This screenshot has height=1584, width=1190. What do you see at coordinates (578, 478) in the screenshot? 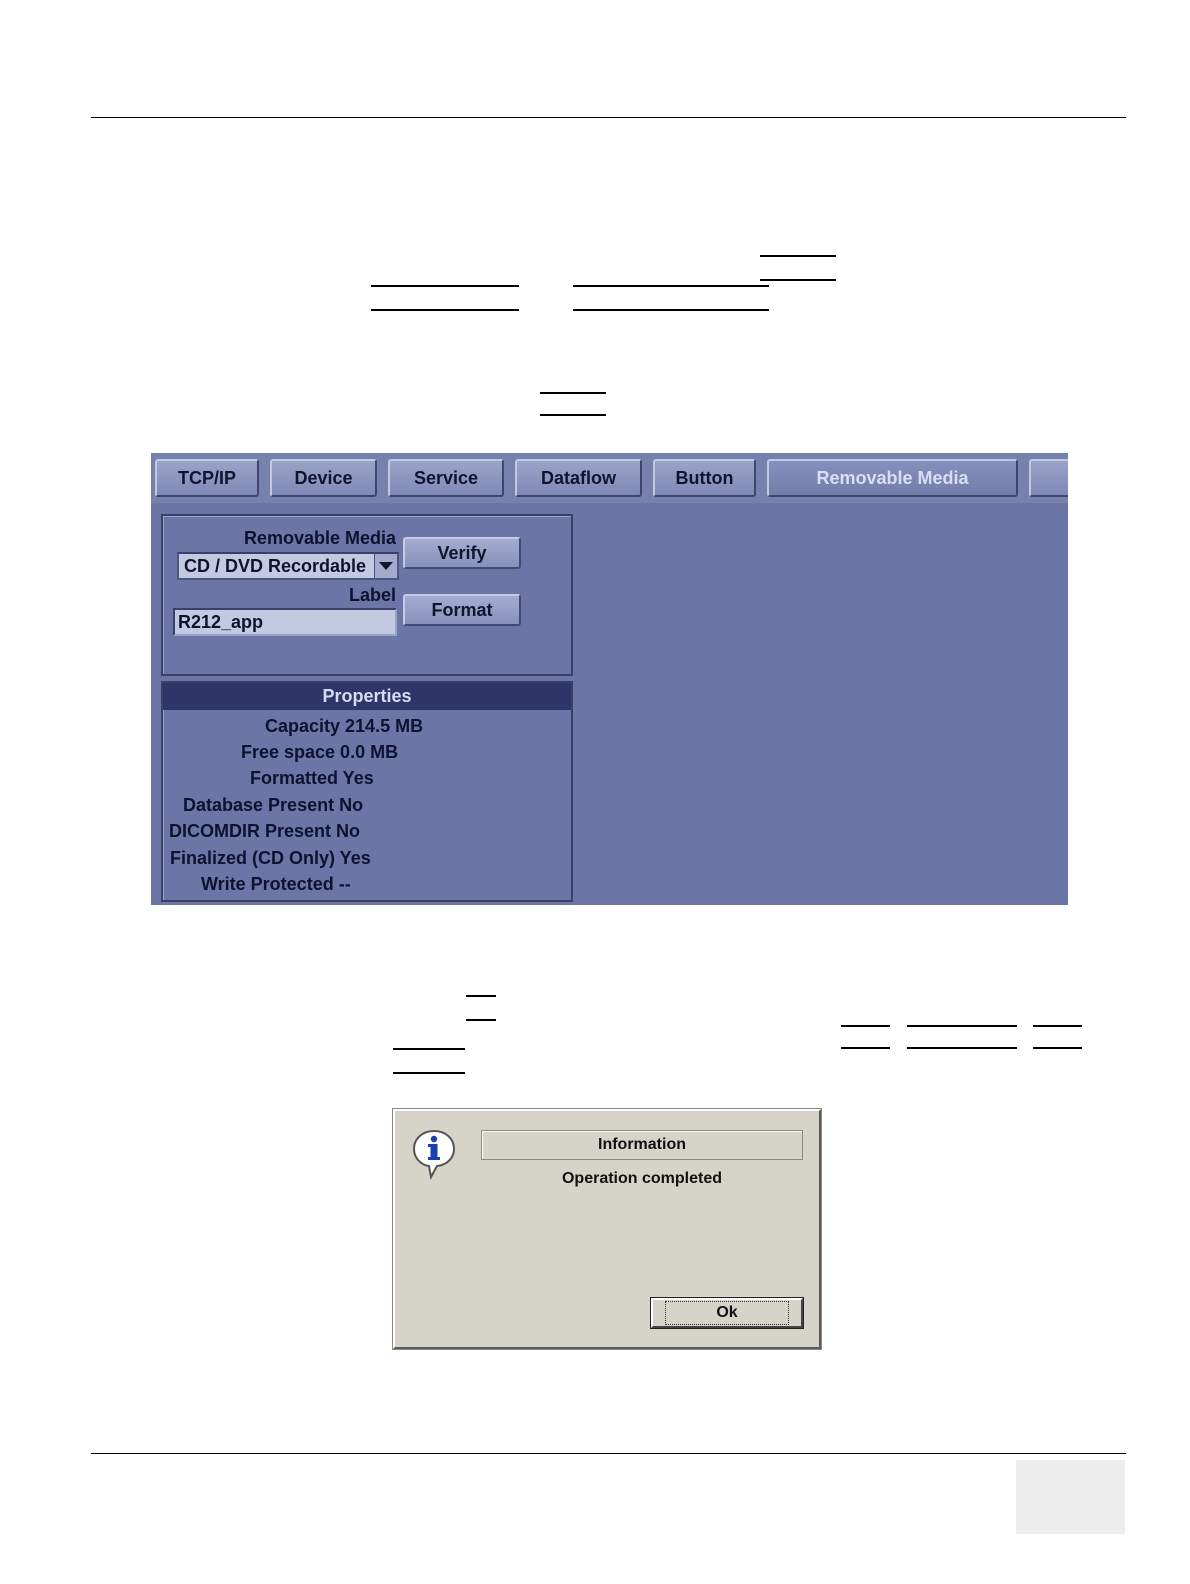
I see `tab-dataflow: Dataflow` at bounding box center [578, 478].